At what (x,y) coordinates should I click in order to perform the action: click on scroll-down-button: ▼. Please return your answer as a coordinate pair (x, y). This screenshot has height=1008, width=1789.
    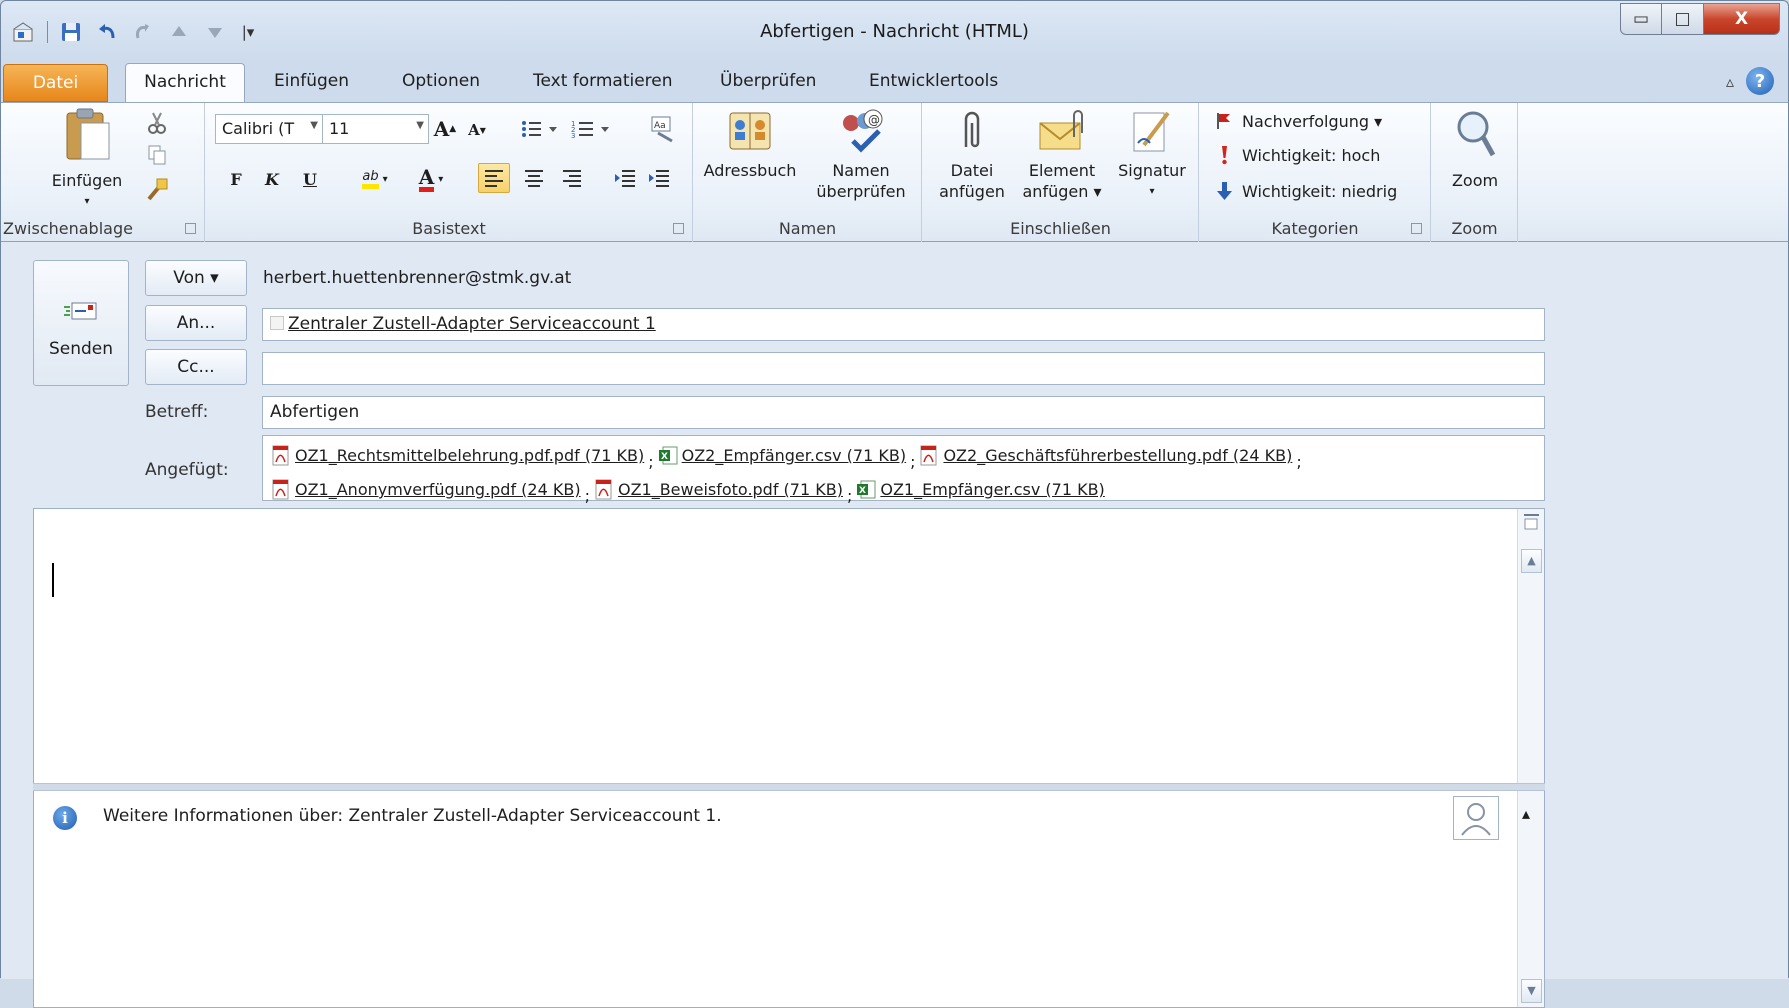
    Looking at the image, I should click on (1531, 991).